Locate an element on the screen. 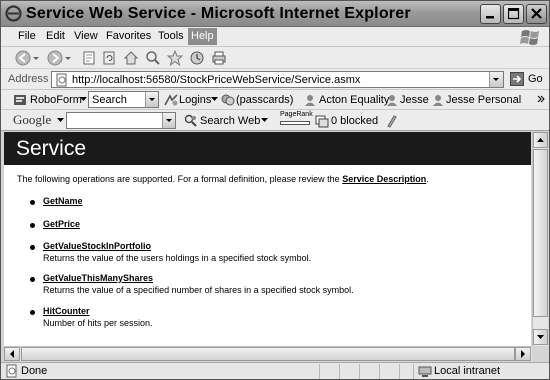 The width and height of the screenshot is (550, 380). print-icon is located at coordinates (219, 58).